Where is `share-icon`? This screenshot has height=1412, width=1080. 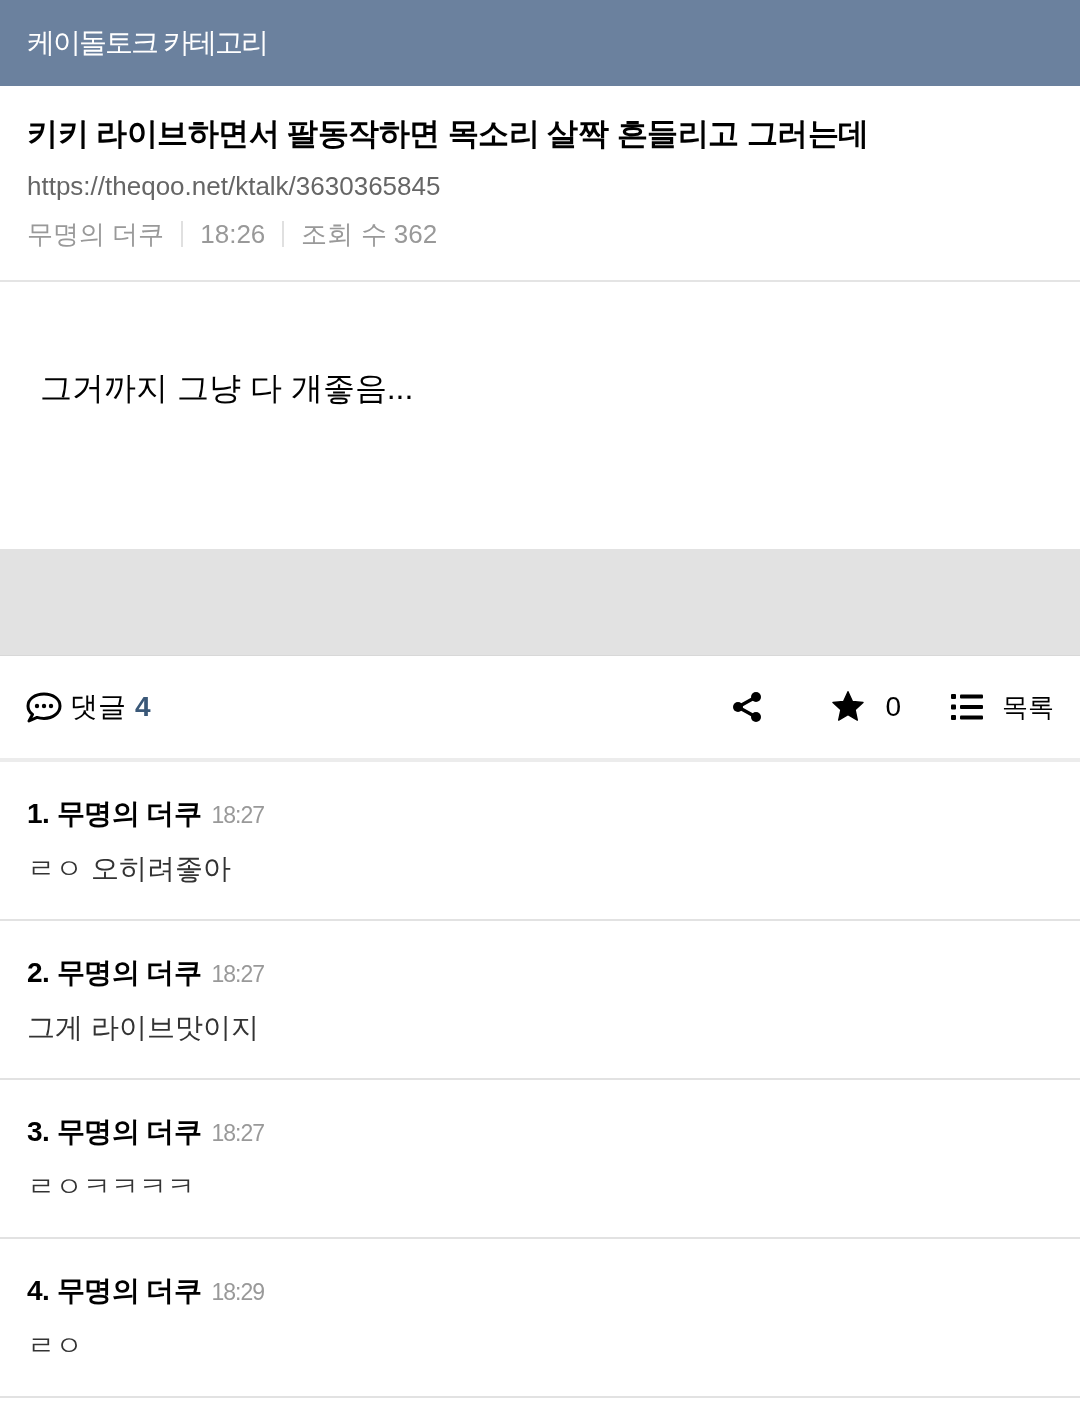 share-icon is located at coordinates (747, 707).